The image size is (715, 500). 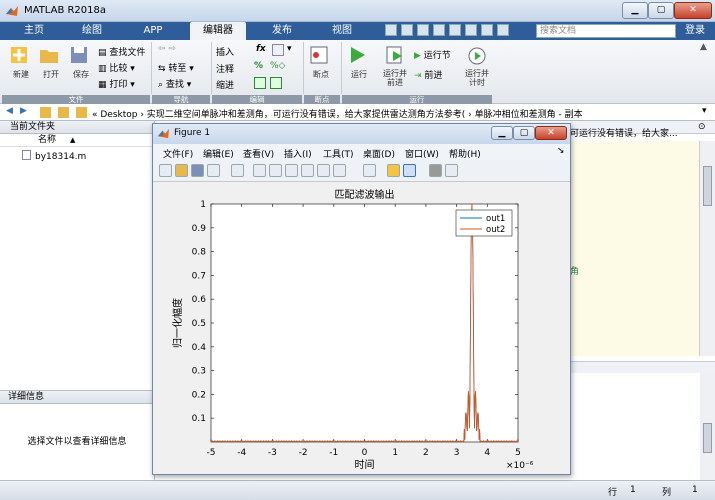 What do you see at coordinates (282, 31) in the screenshot?
I see `tab-publish: 发布` at bounding box center [282, 31].